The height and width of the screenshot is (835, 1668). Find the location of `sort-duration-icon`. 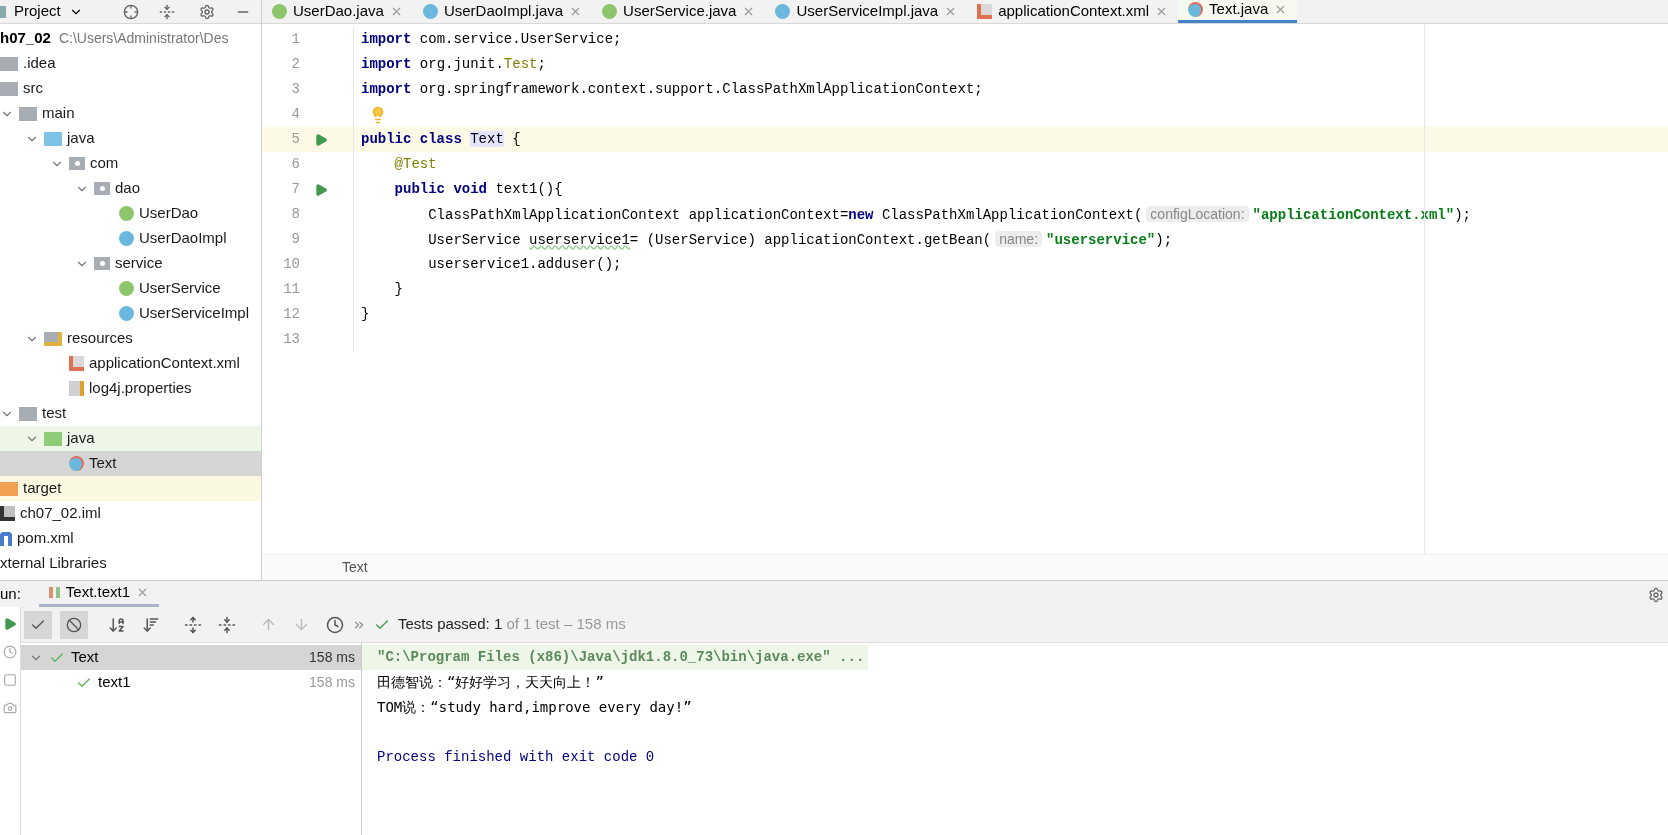

sort-duration-icon is located at coordinates (151, 624).